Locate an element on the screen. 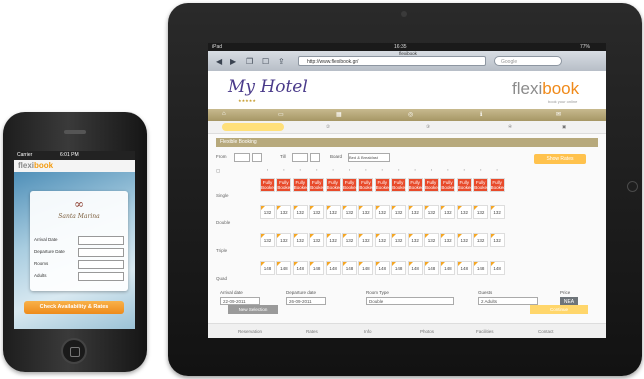 The width and height of the screenshot is (644, 379). contact-icon: ✉ is located at coordinates (558, 114).